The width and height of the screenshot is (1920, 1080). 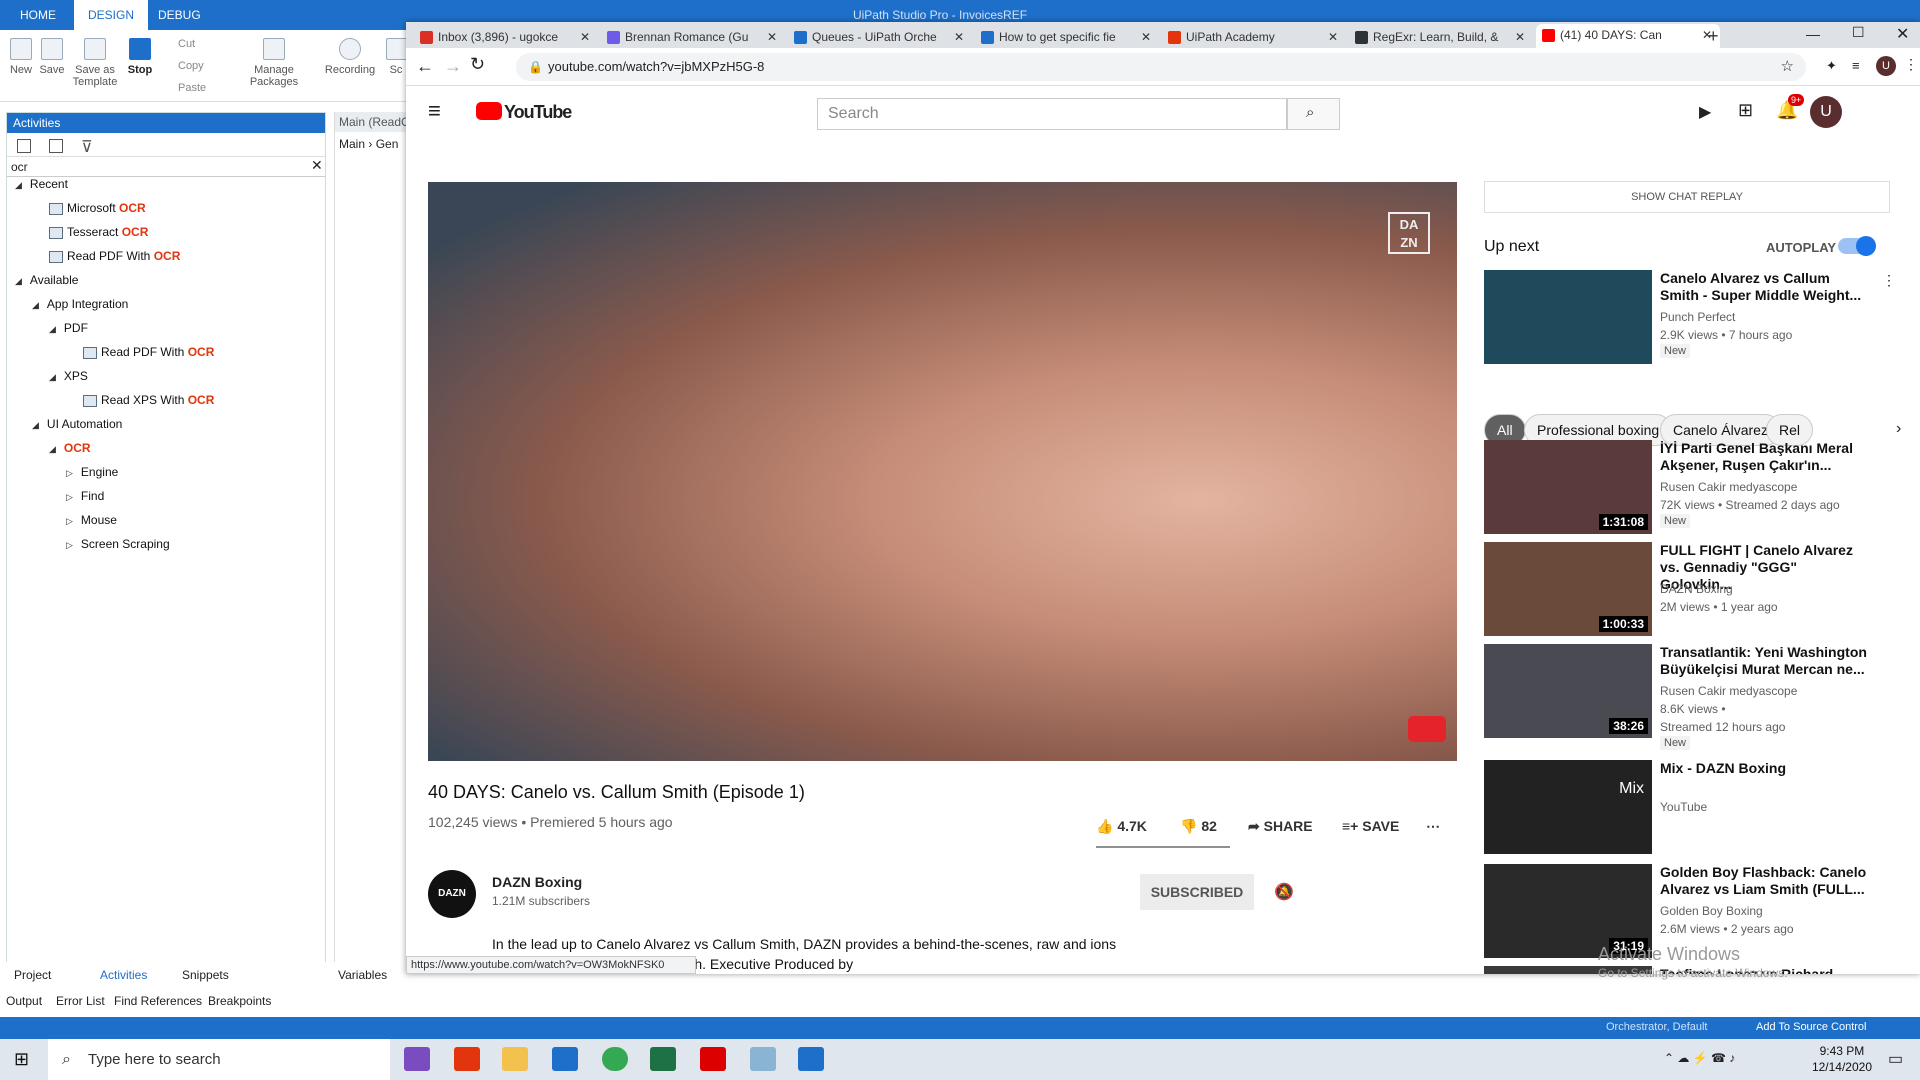 What do you see at coordinates (1568, 589) in the screenshot?
I see `video-thumbnail: 1:00:33` at bounding box center [1568, 589].